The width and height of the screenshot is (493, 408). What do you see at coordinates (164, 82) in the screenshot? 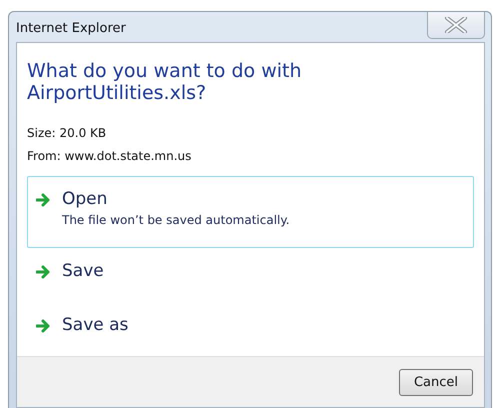
I see `dialog-heading: What do you want to do with AirportUtilities.xls?` at bounding box center [164, 82].